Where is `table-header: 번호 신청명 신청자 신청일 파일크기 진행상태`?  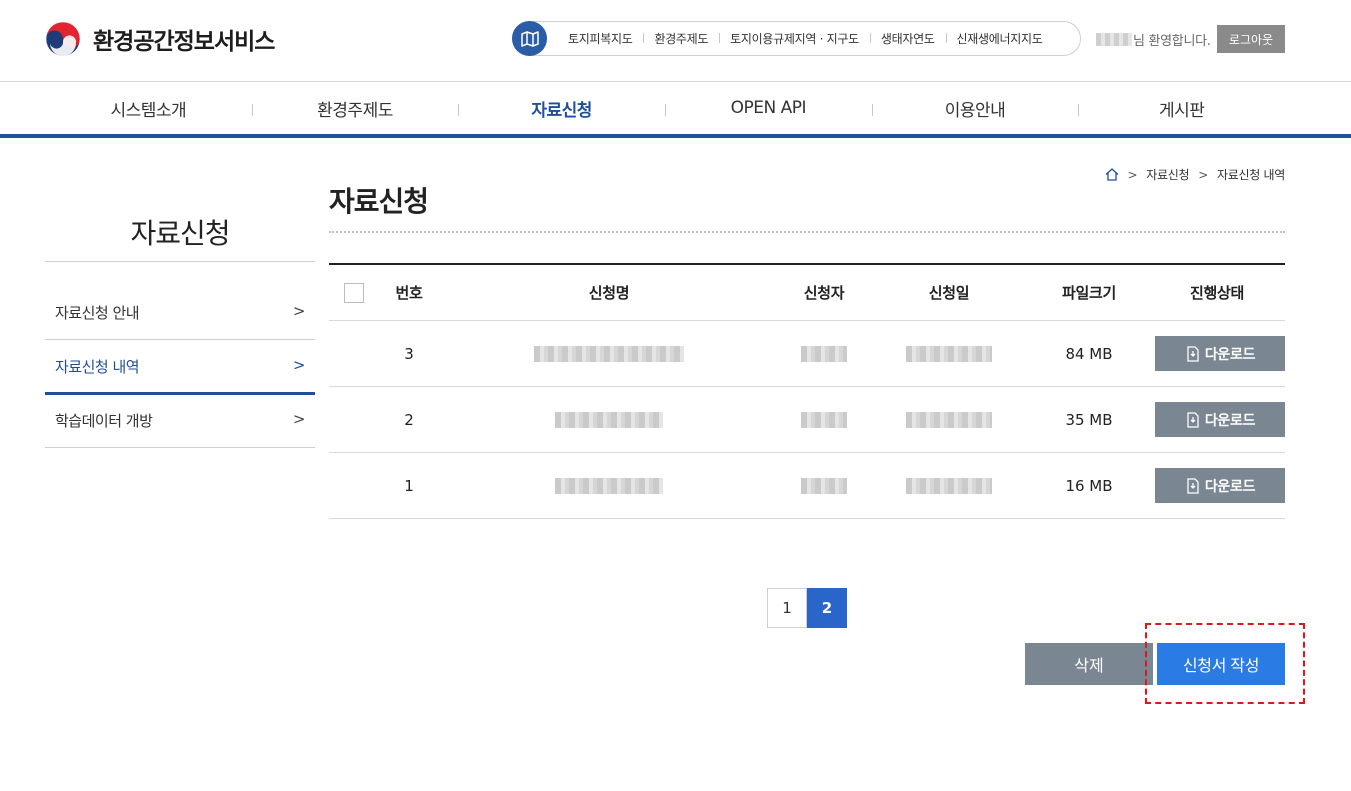 table-header: 번호 신청명 신청자 신청일 파일크기 진행상태 is located at coordinates (807, 293).